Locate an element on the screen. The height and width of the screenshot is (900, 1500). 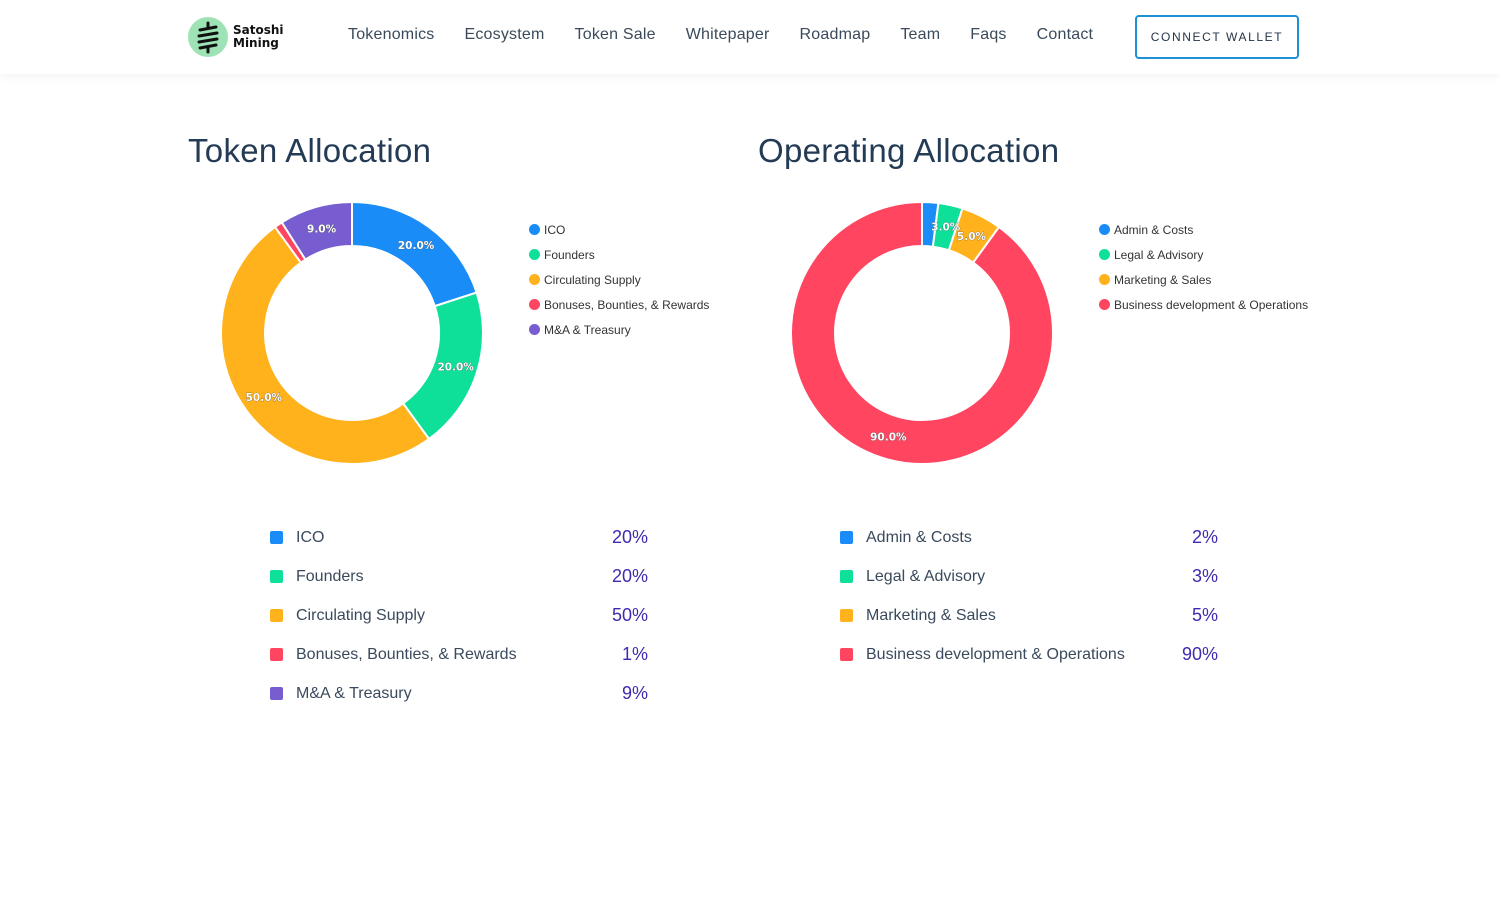
legend-label: Founders is located at coordinates (569, 254).